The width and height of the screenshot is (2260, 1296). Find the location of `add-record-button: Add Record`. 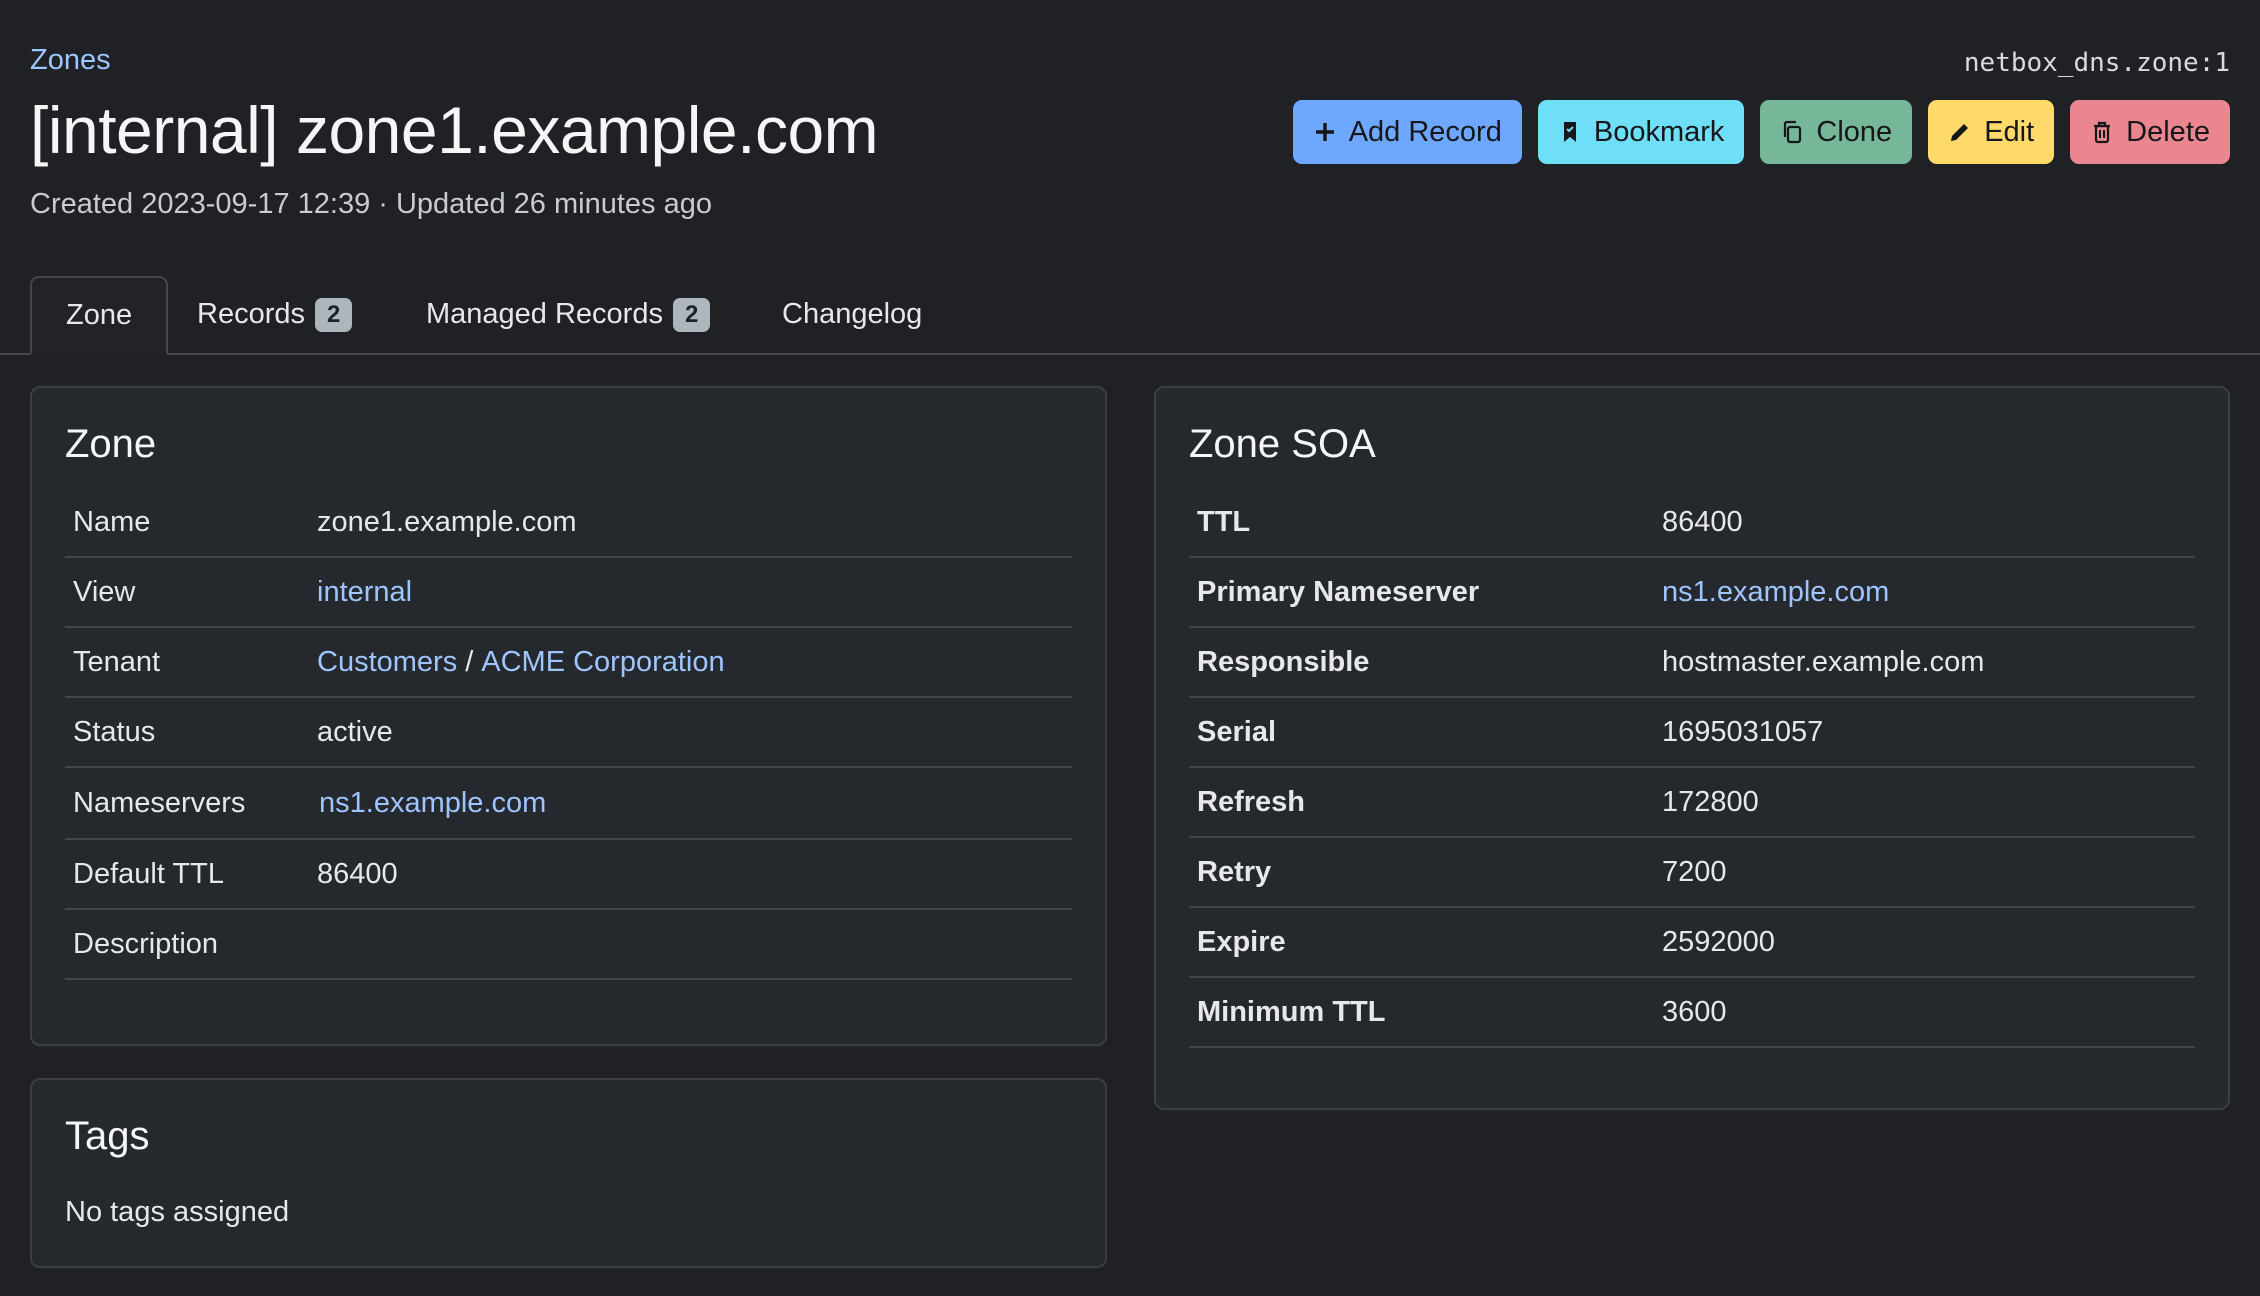

add-record-button: Add Record is located at coordinates (1407, 132).